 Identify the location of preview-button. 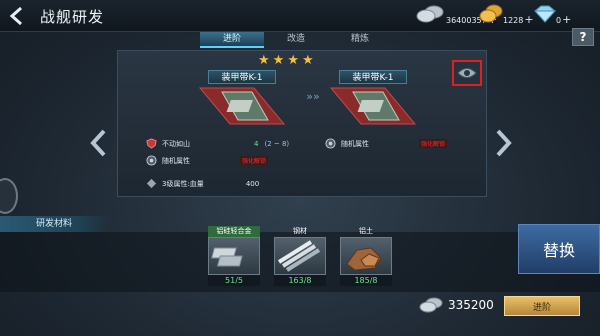
(467, 73).